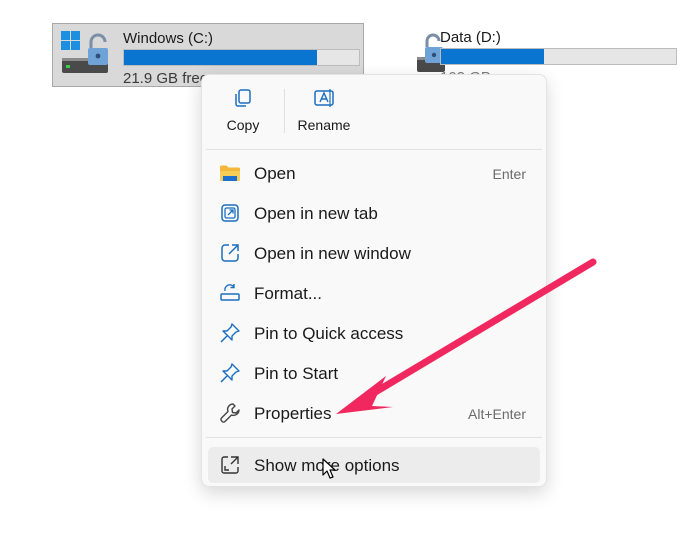 The width and height of the screenshot is (686, 536). Describe the element at coordinates (329, 468) in the screenshot. I see `mouse-cursor-icon` at that location.